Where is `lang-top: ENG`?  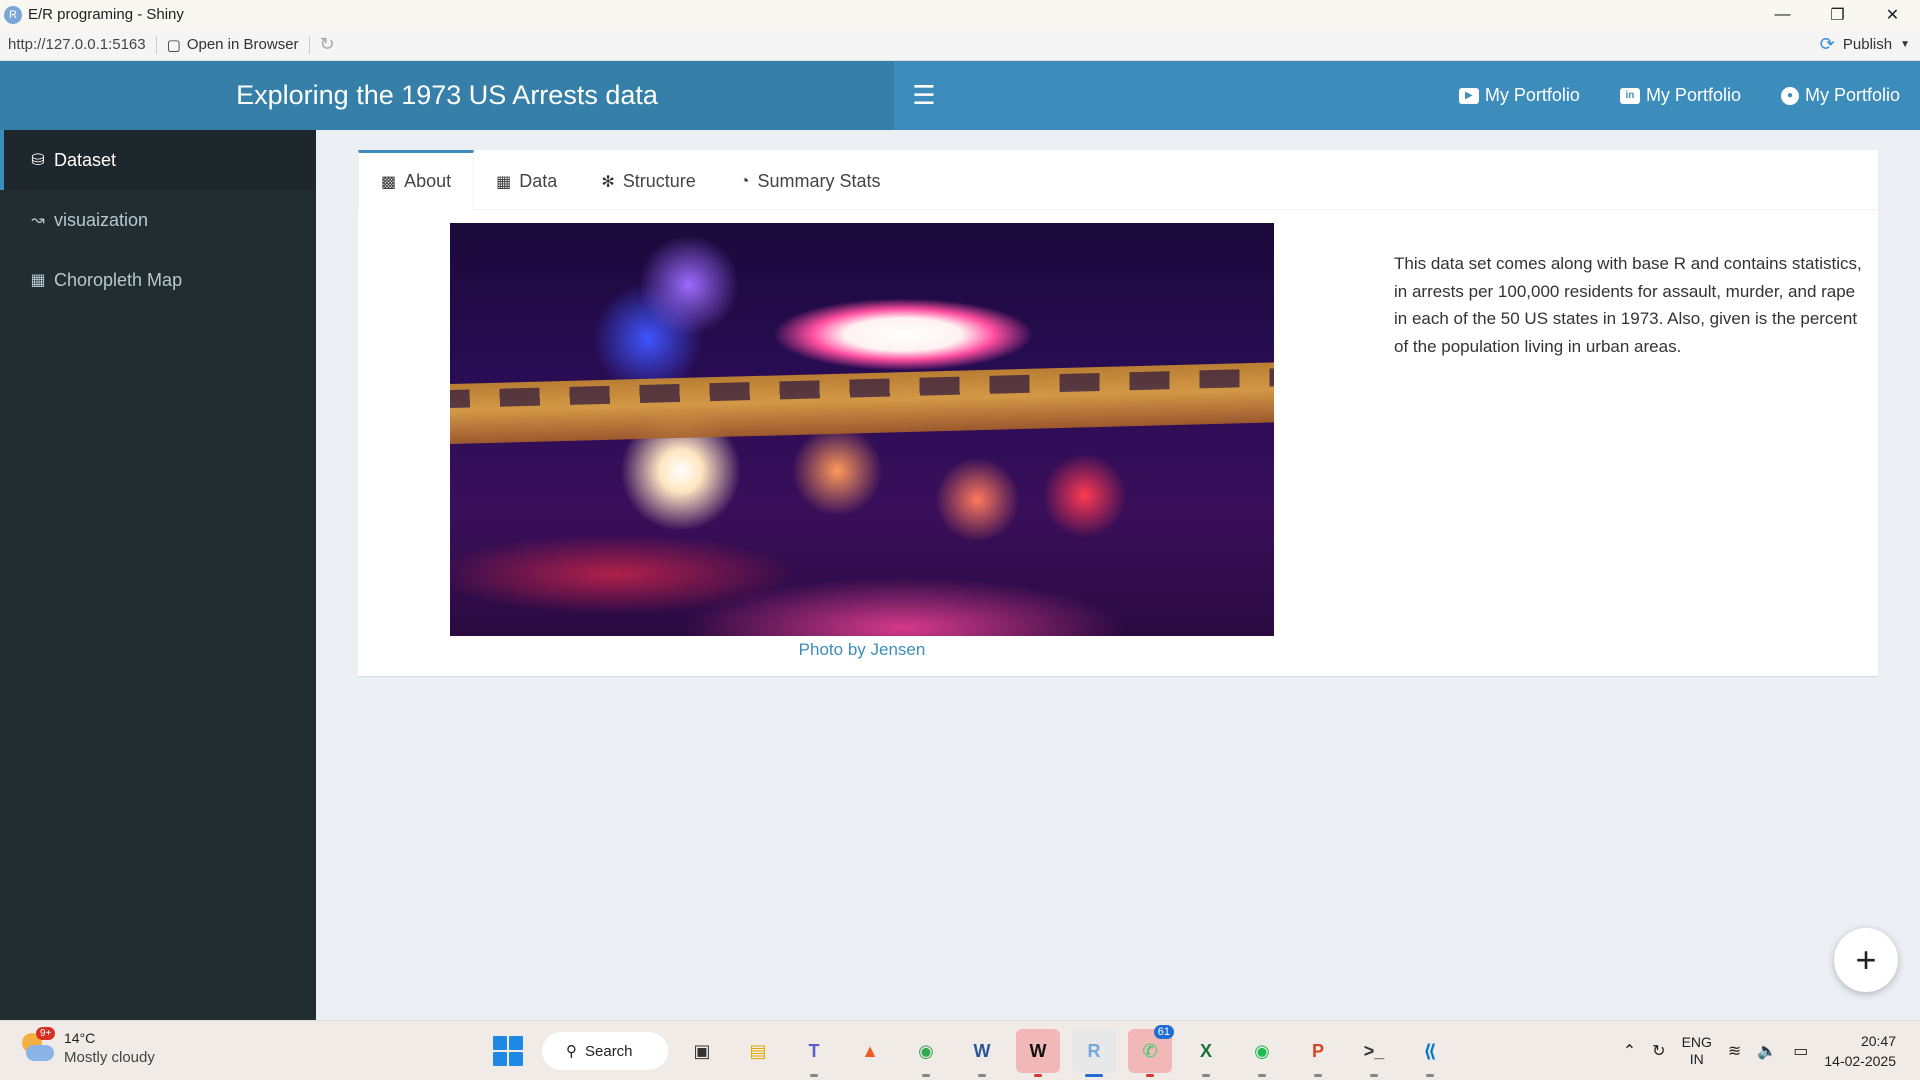
lang-top: ENG is located at coordinates (1696, 1042).